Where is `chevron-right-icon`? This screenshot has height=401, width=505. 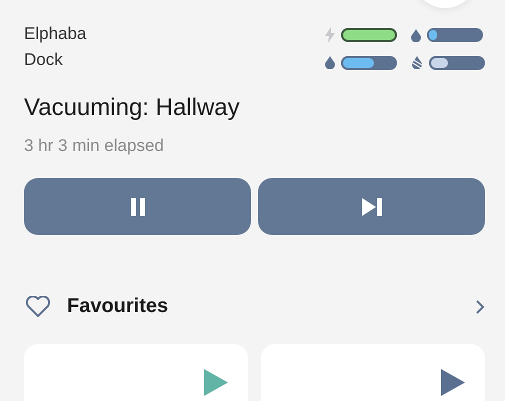
chevron-right-icon is located at coordinates (480, 306).